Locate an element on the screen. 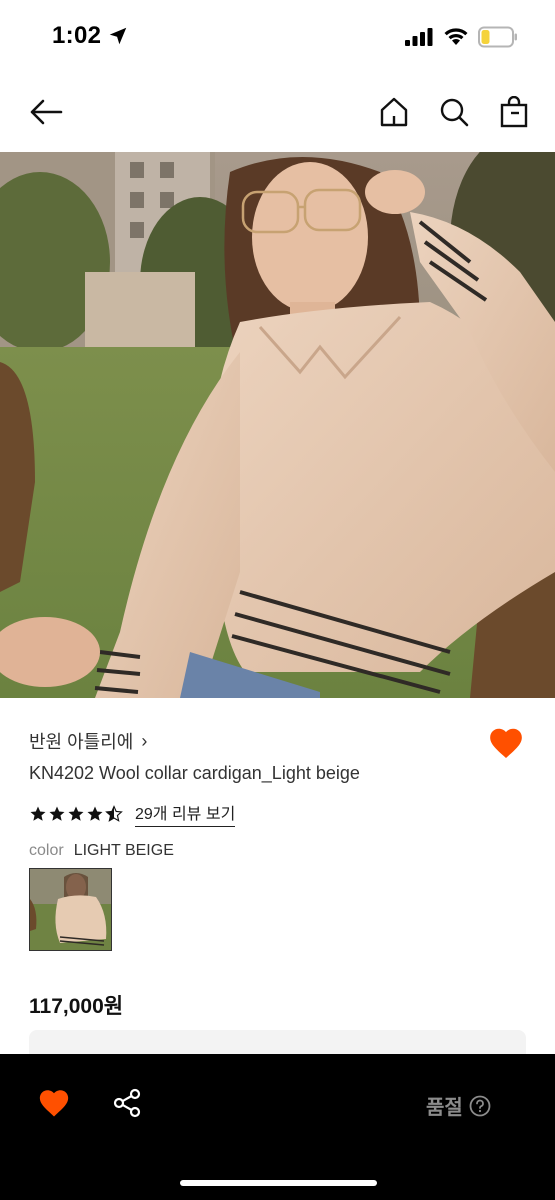 Image resolution: width=555 pixels, height=1200 pixels. soldout-status: 품절 is located at coordinates (458, 1105).